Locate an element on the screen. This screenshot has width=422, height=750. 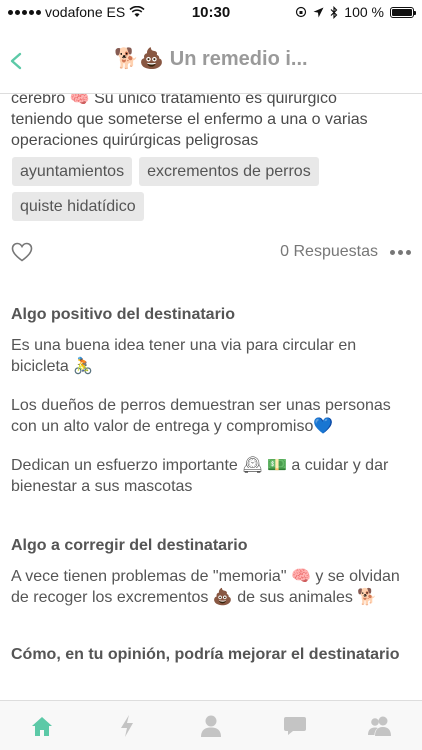
bluetooth-icon is located at coordinates (334, 12).